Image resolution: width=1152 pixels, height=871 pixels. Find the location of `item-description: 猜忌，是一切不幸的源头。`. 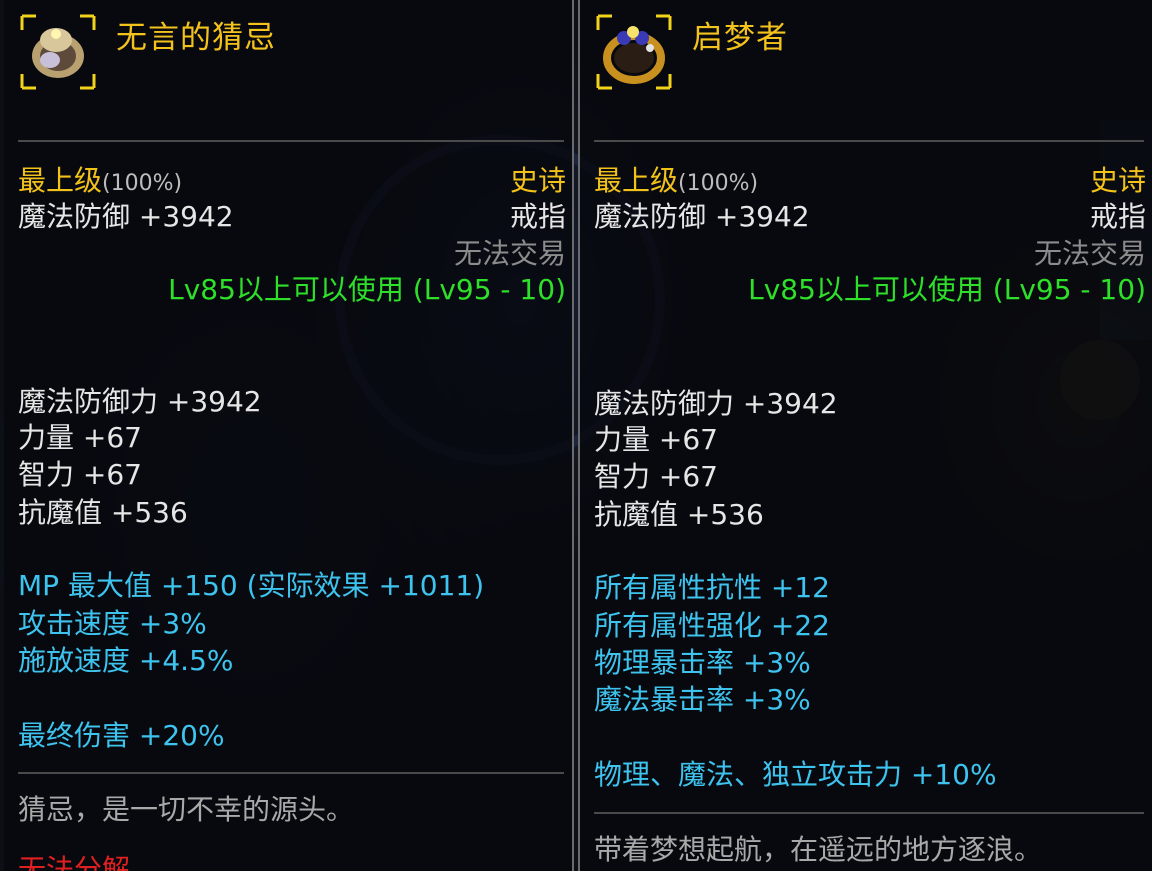

item-description: 猜忌，是一切不幸的源头。 is located at coordinates (186, 809).